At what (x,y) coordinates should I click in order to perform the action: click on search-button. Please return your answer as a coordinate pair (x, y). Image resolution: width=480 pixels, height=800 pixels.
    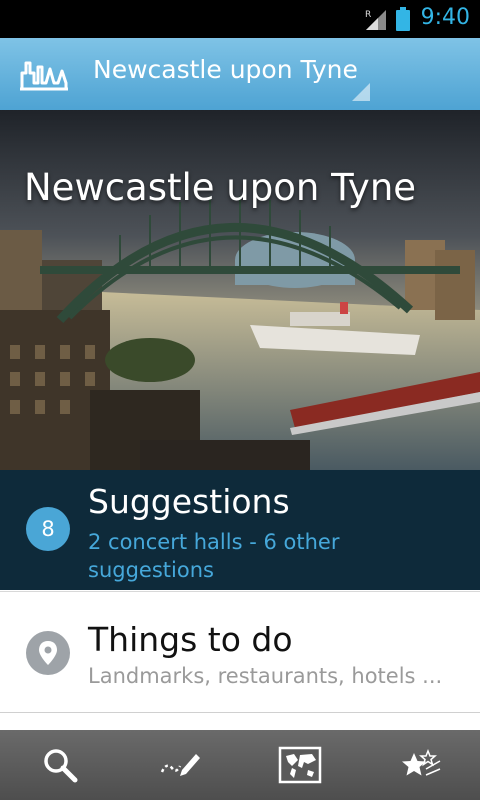
    Looking at the image, I should click on (60, 765).